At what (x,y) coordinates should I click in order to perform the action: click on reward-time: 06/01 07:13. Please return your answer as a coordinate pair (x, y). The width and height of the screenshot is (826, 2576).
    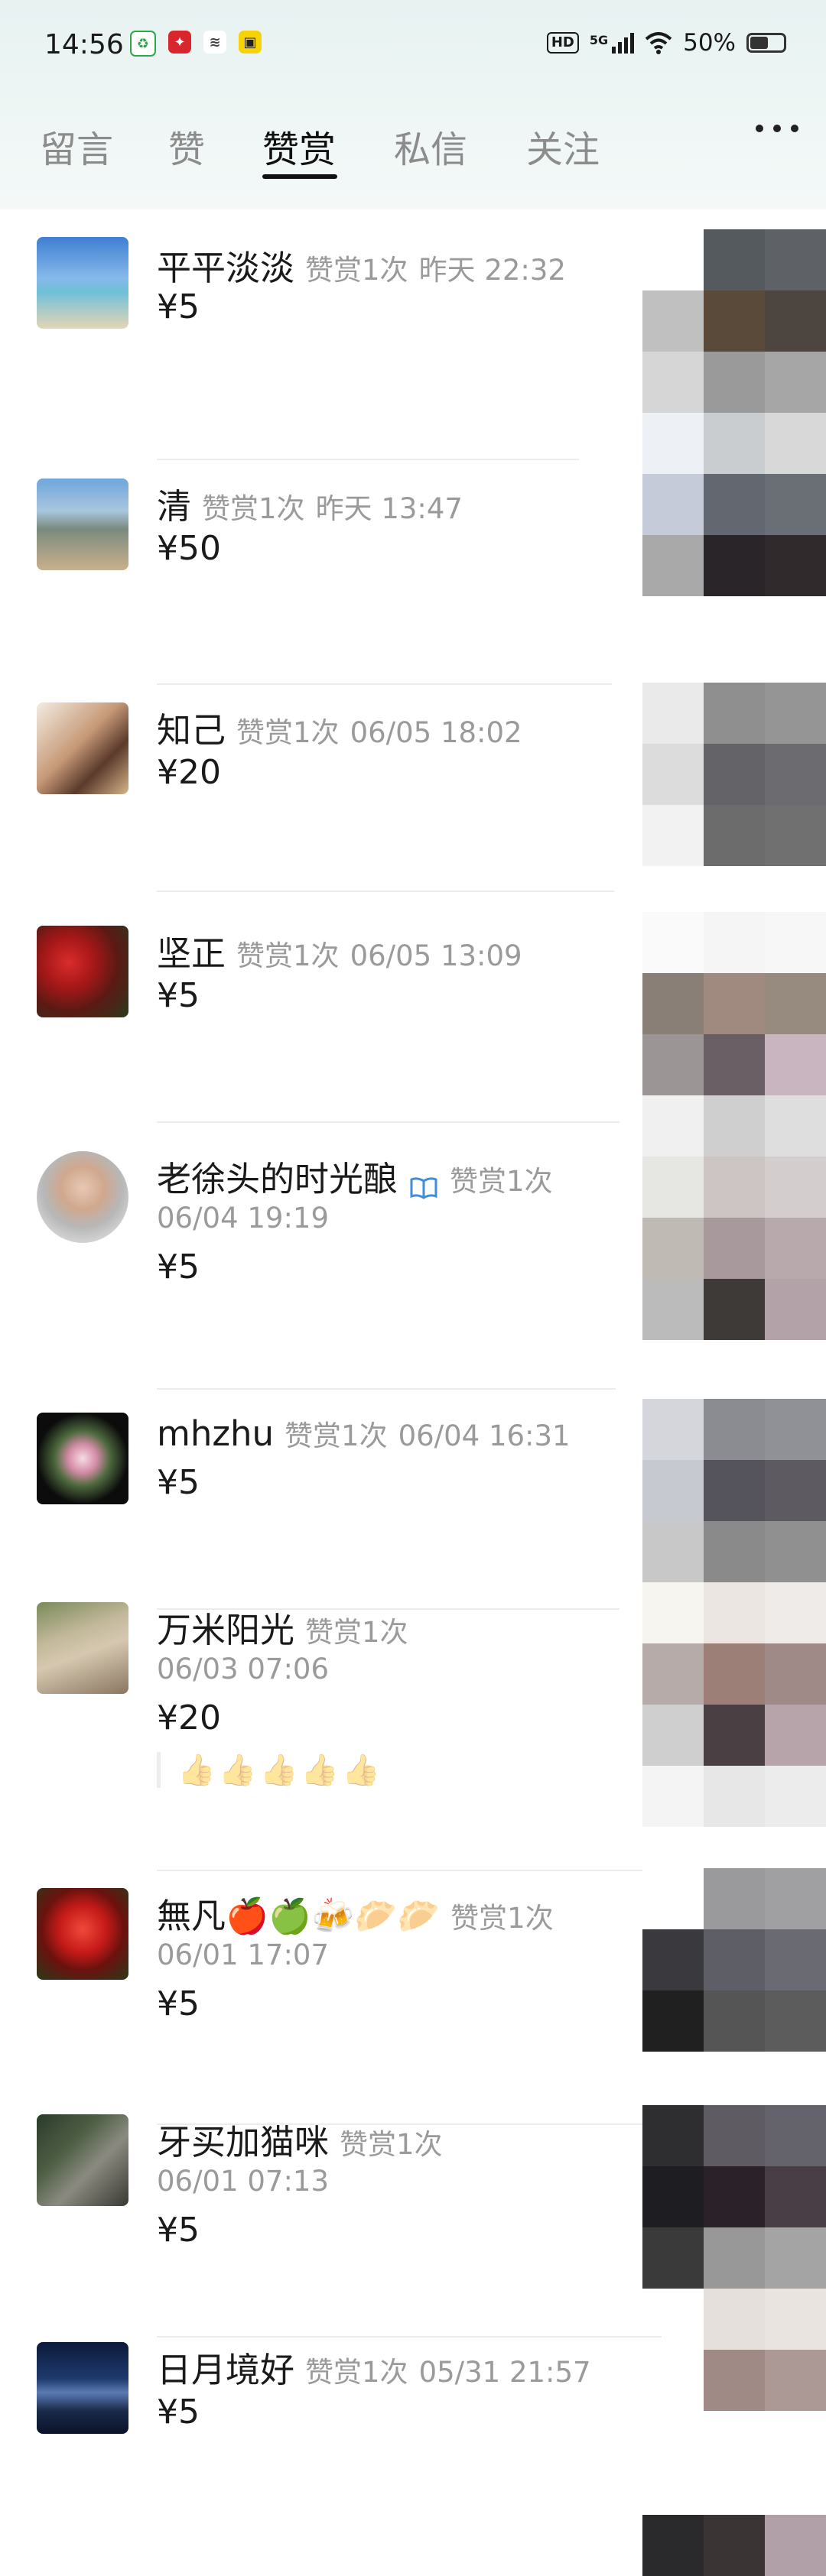
    Looking at the image, I should click on (243, 2181).